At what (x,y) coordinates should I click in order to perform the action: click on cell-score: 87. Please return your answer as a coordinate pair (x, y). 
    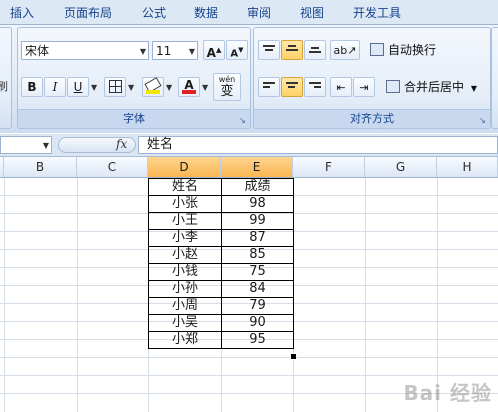
    Looking at the image, I should click on (257, 238).